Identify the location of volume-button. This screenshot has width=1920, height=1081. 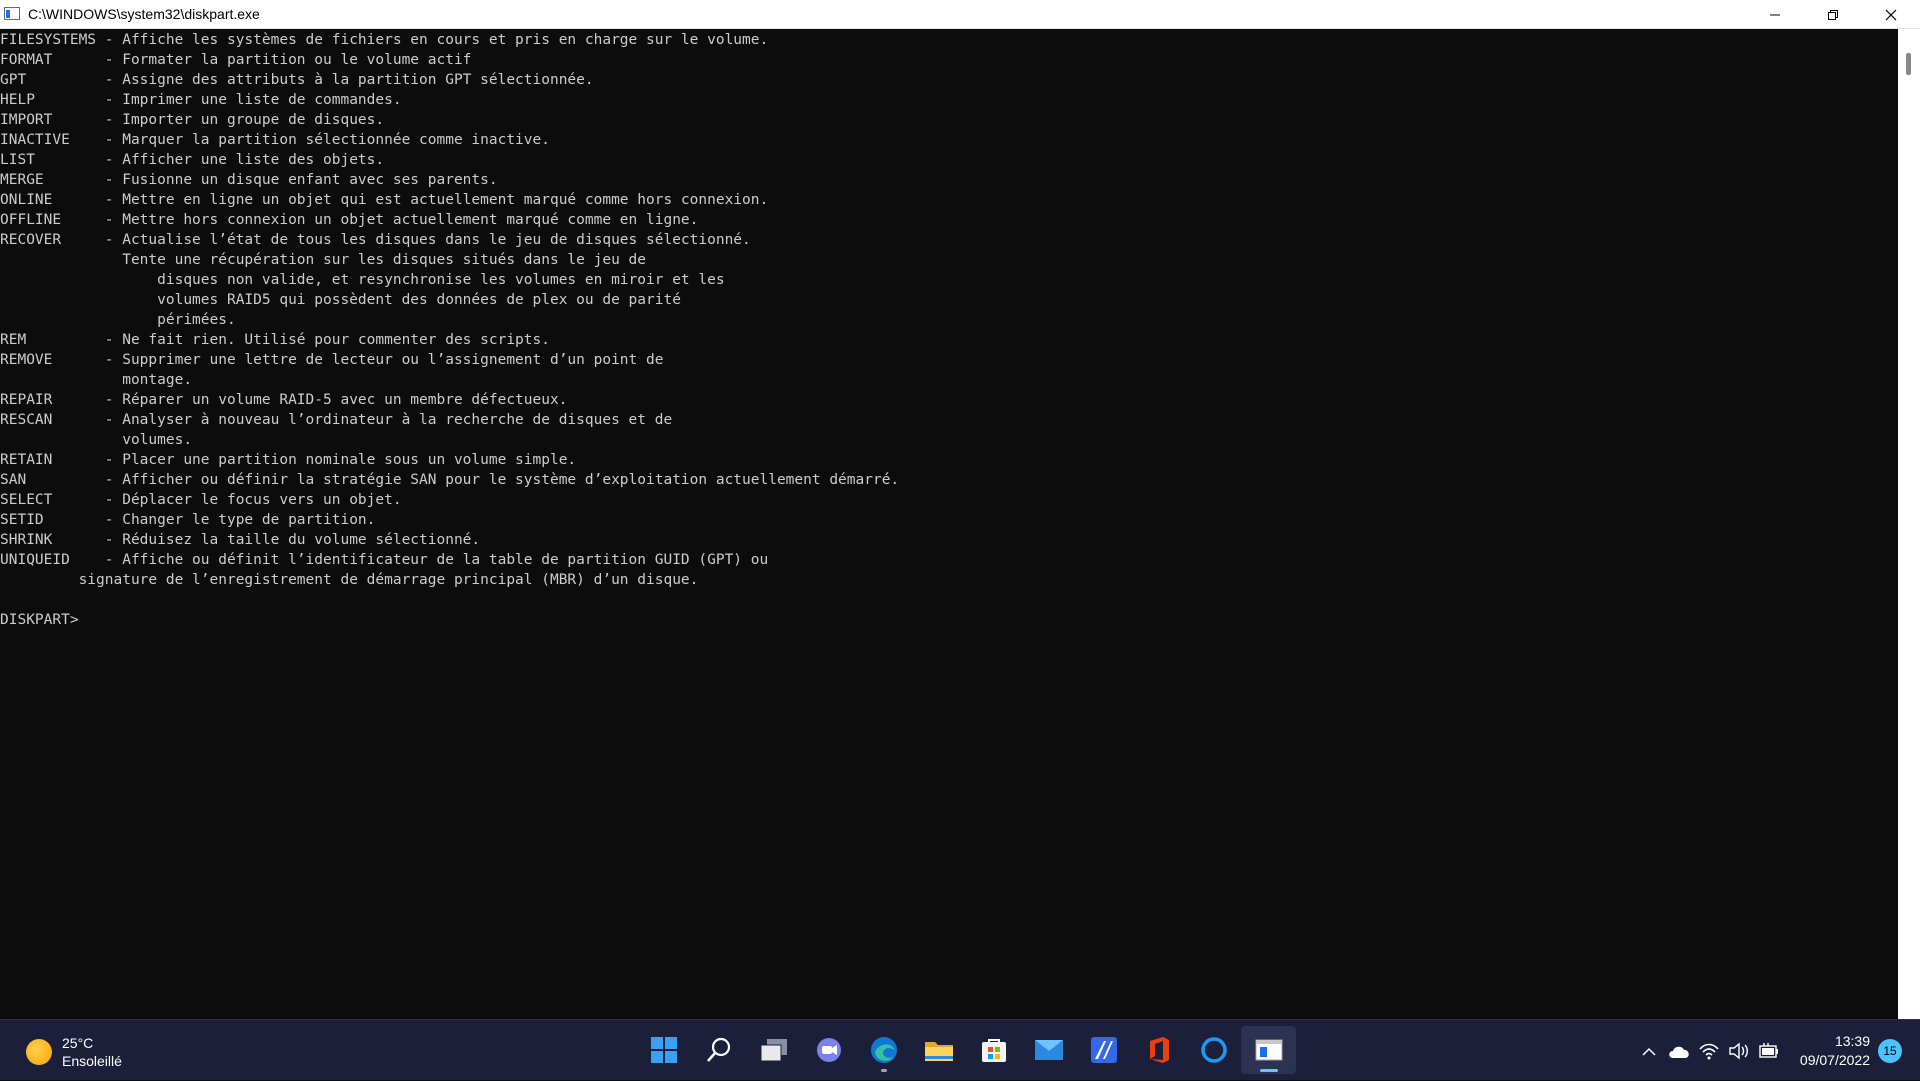
(1739, 1051).